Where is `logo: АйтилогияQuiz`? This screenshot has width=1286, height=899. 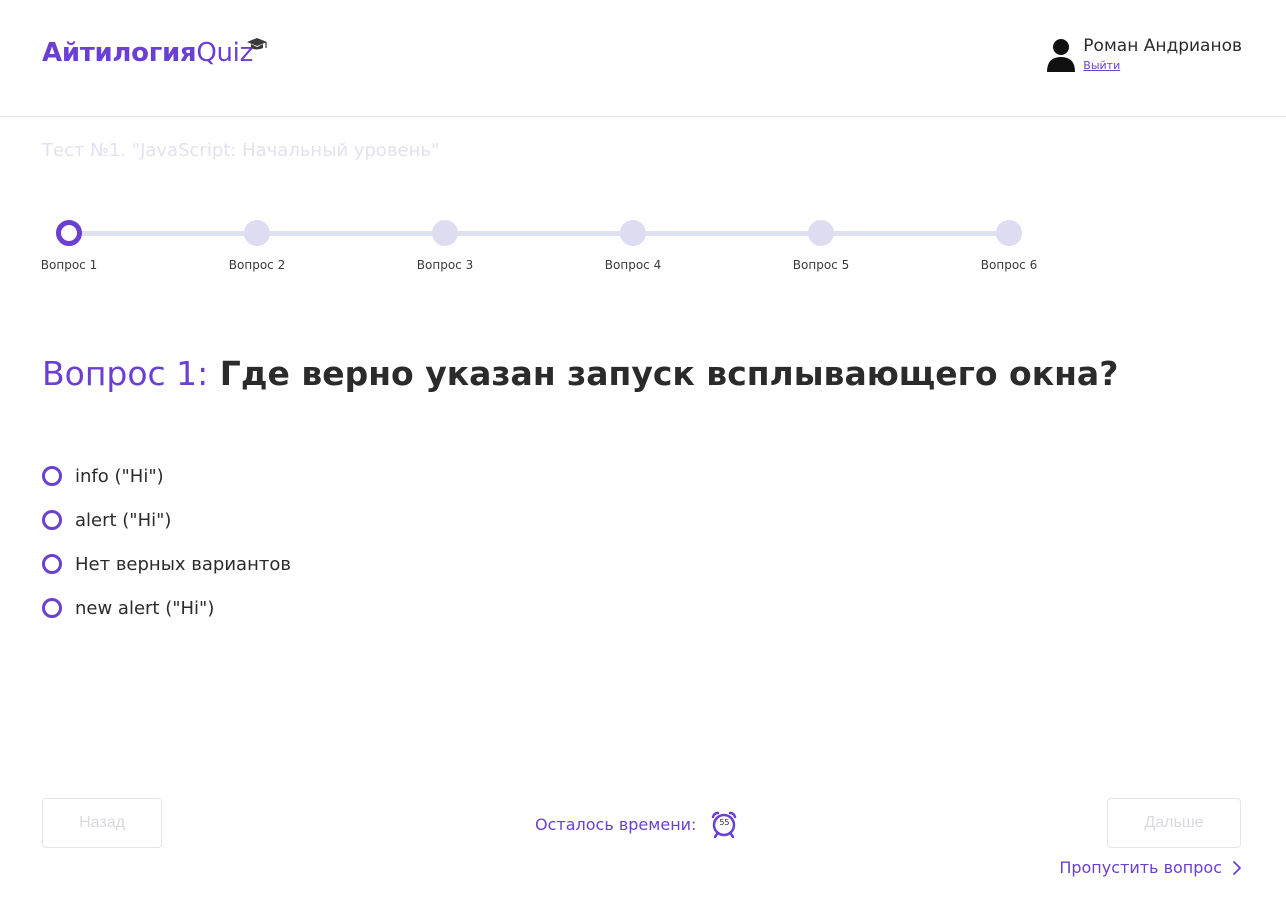 logo: АйтилогияQuiz is located at coordinates (147, 53).